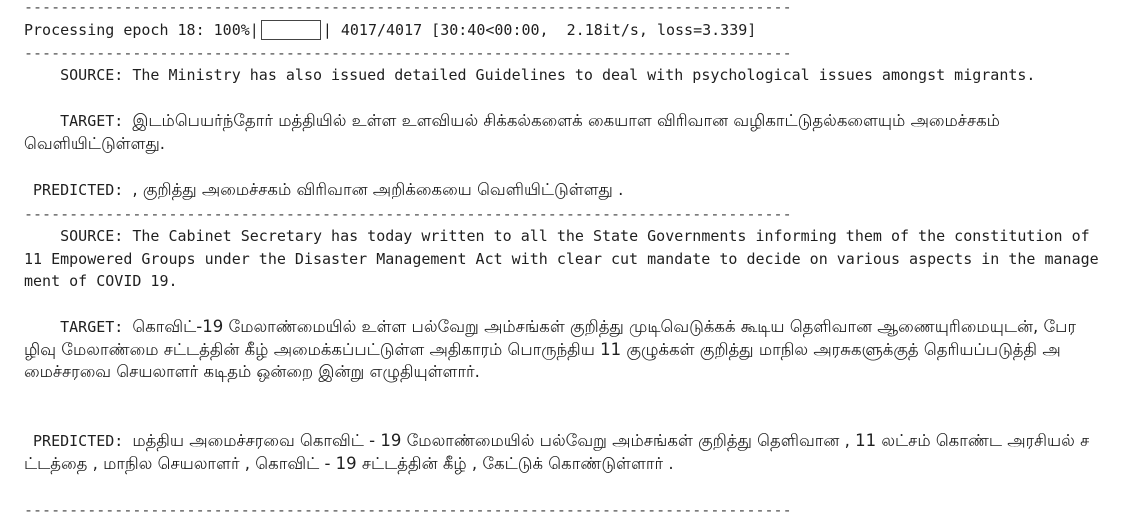 The height and width of the screenshot is (521, 1140). I want to click on progress-prefix: Processing epoch 18: 100%|, so click(141, 30).